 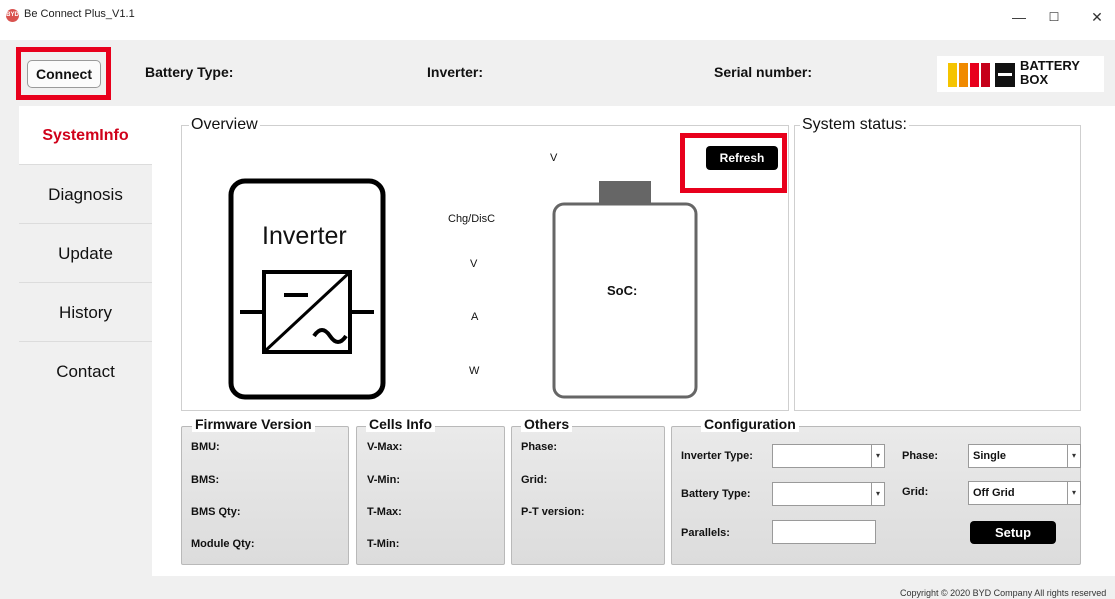 What do you see at coordinates (1024, 456) in the screenshot?
I see `phase-select: Single ▾` at bounding box center [1024, 456].